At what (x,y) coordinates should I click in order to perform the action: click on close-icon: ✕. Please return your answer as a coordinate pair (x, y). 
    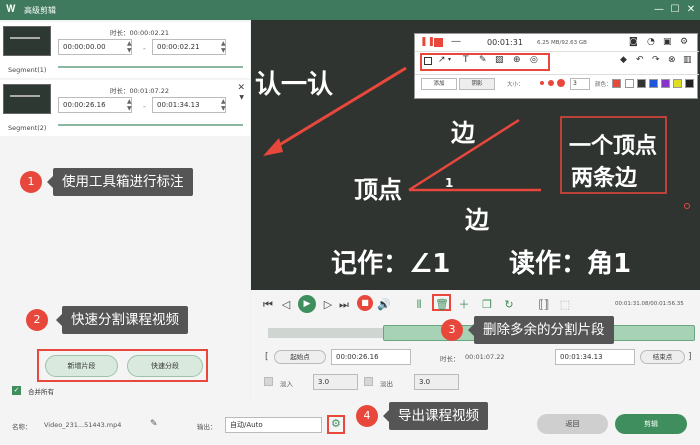
    Looking at the image, I should click on (691, 10).